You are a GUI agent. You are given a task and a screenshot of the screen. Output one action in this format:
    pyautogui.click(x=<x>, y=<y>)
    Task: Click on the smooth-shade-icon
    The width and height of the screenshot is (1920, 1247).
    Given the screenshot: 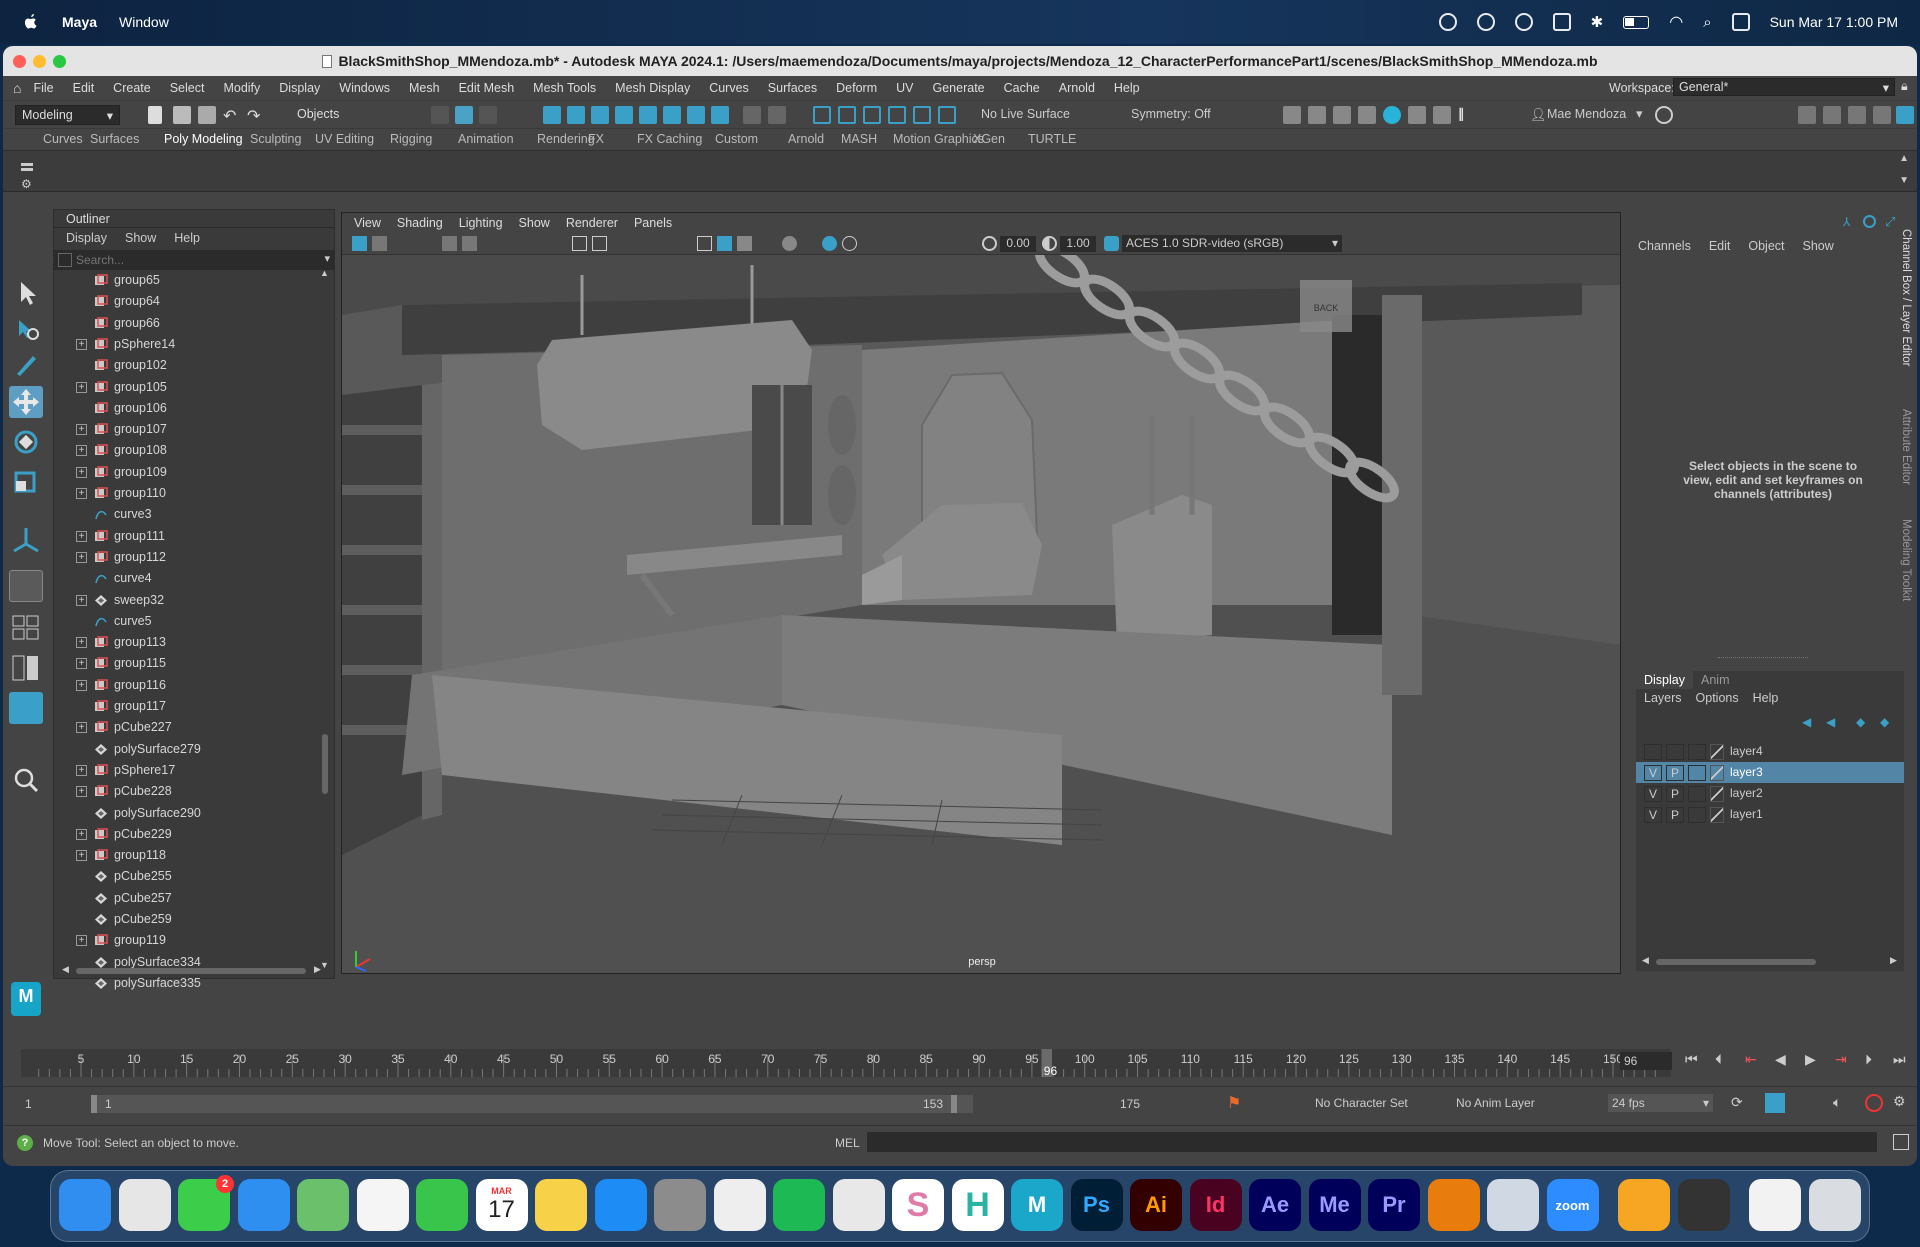 What is the action you would take?
    pyautogui.click(x=724, y=243)
    